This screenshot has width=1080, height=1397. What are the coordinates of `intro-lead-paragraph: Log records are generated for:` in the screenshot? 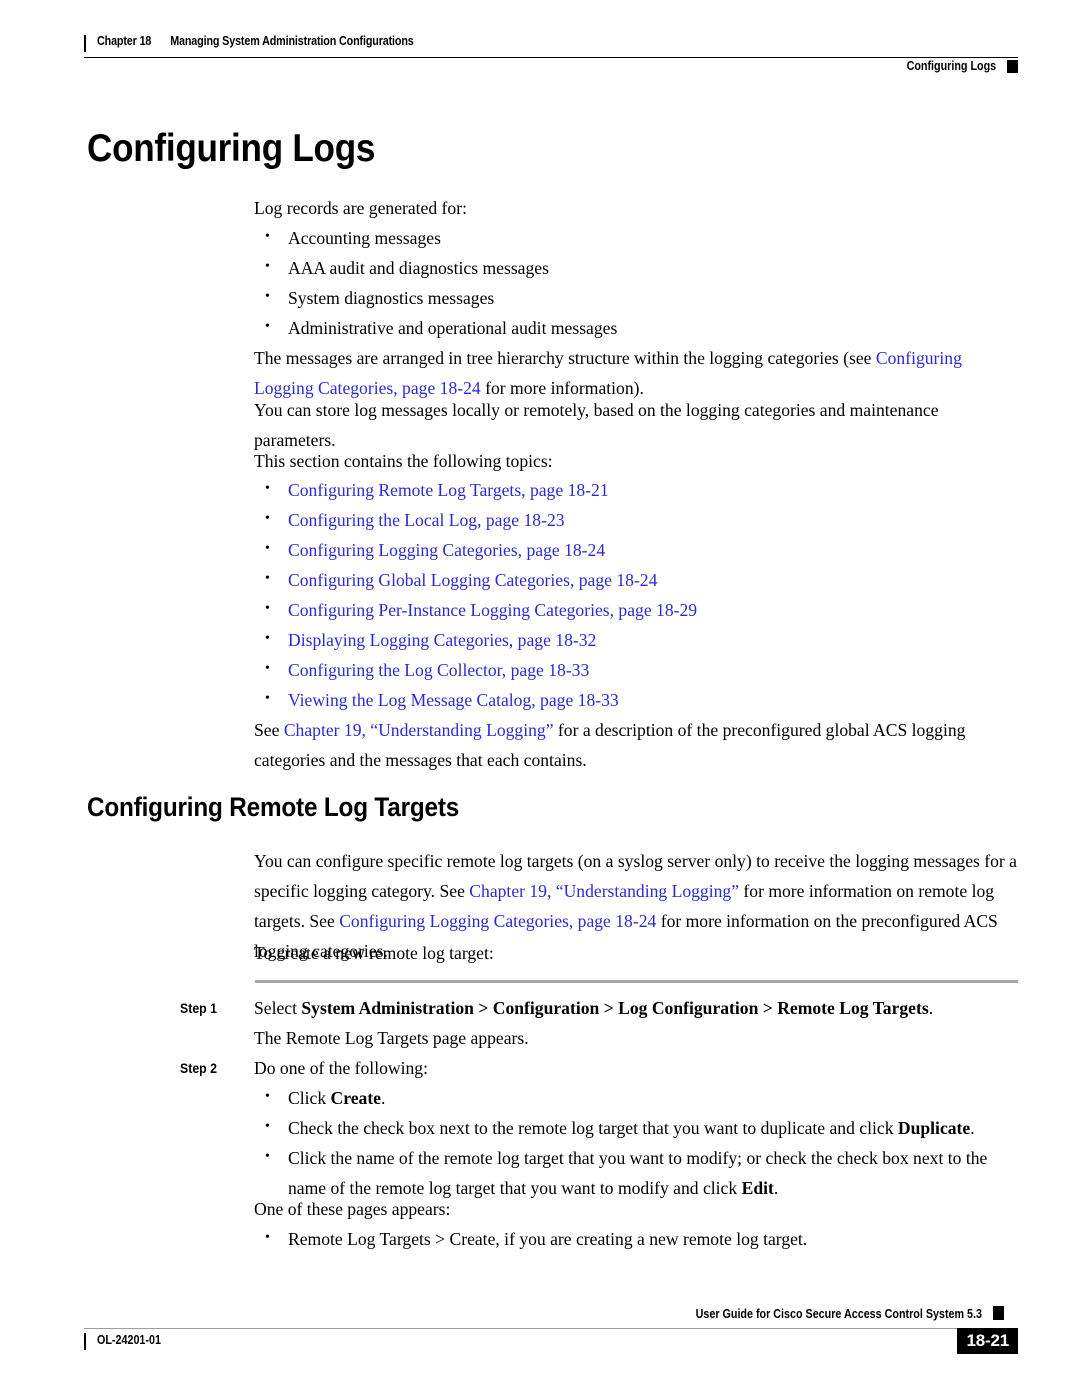 It's located at (636, 208).